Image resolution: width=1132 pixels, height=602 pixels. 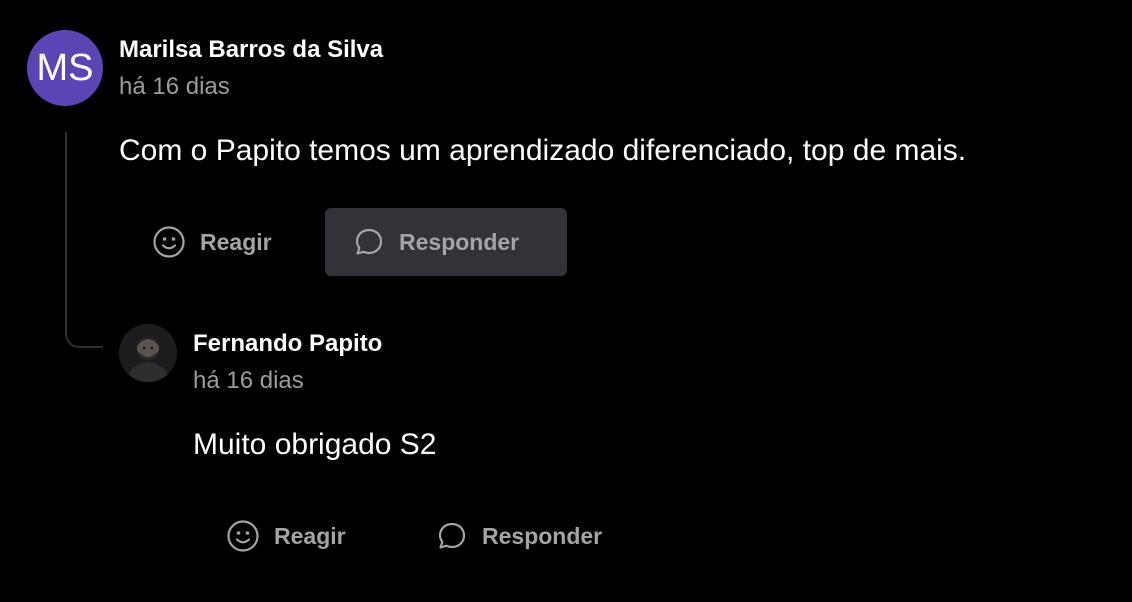 I want to click on comment-author: Marilsa Barros da Silva, so click(x=251, y=50).